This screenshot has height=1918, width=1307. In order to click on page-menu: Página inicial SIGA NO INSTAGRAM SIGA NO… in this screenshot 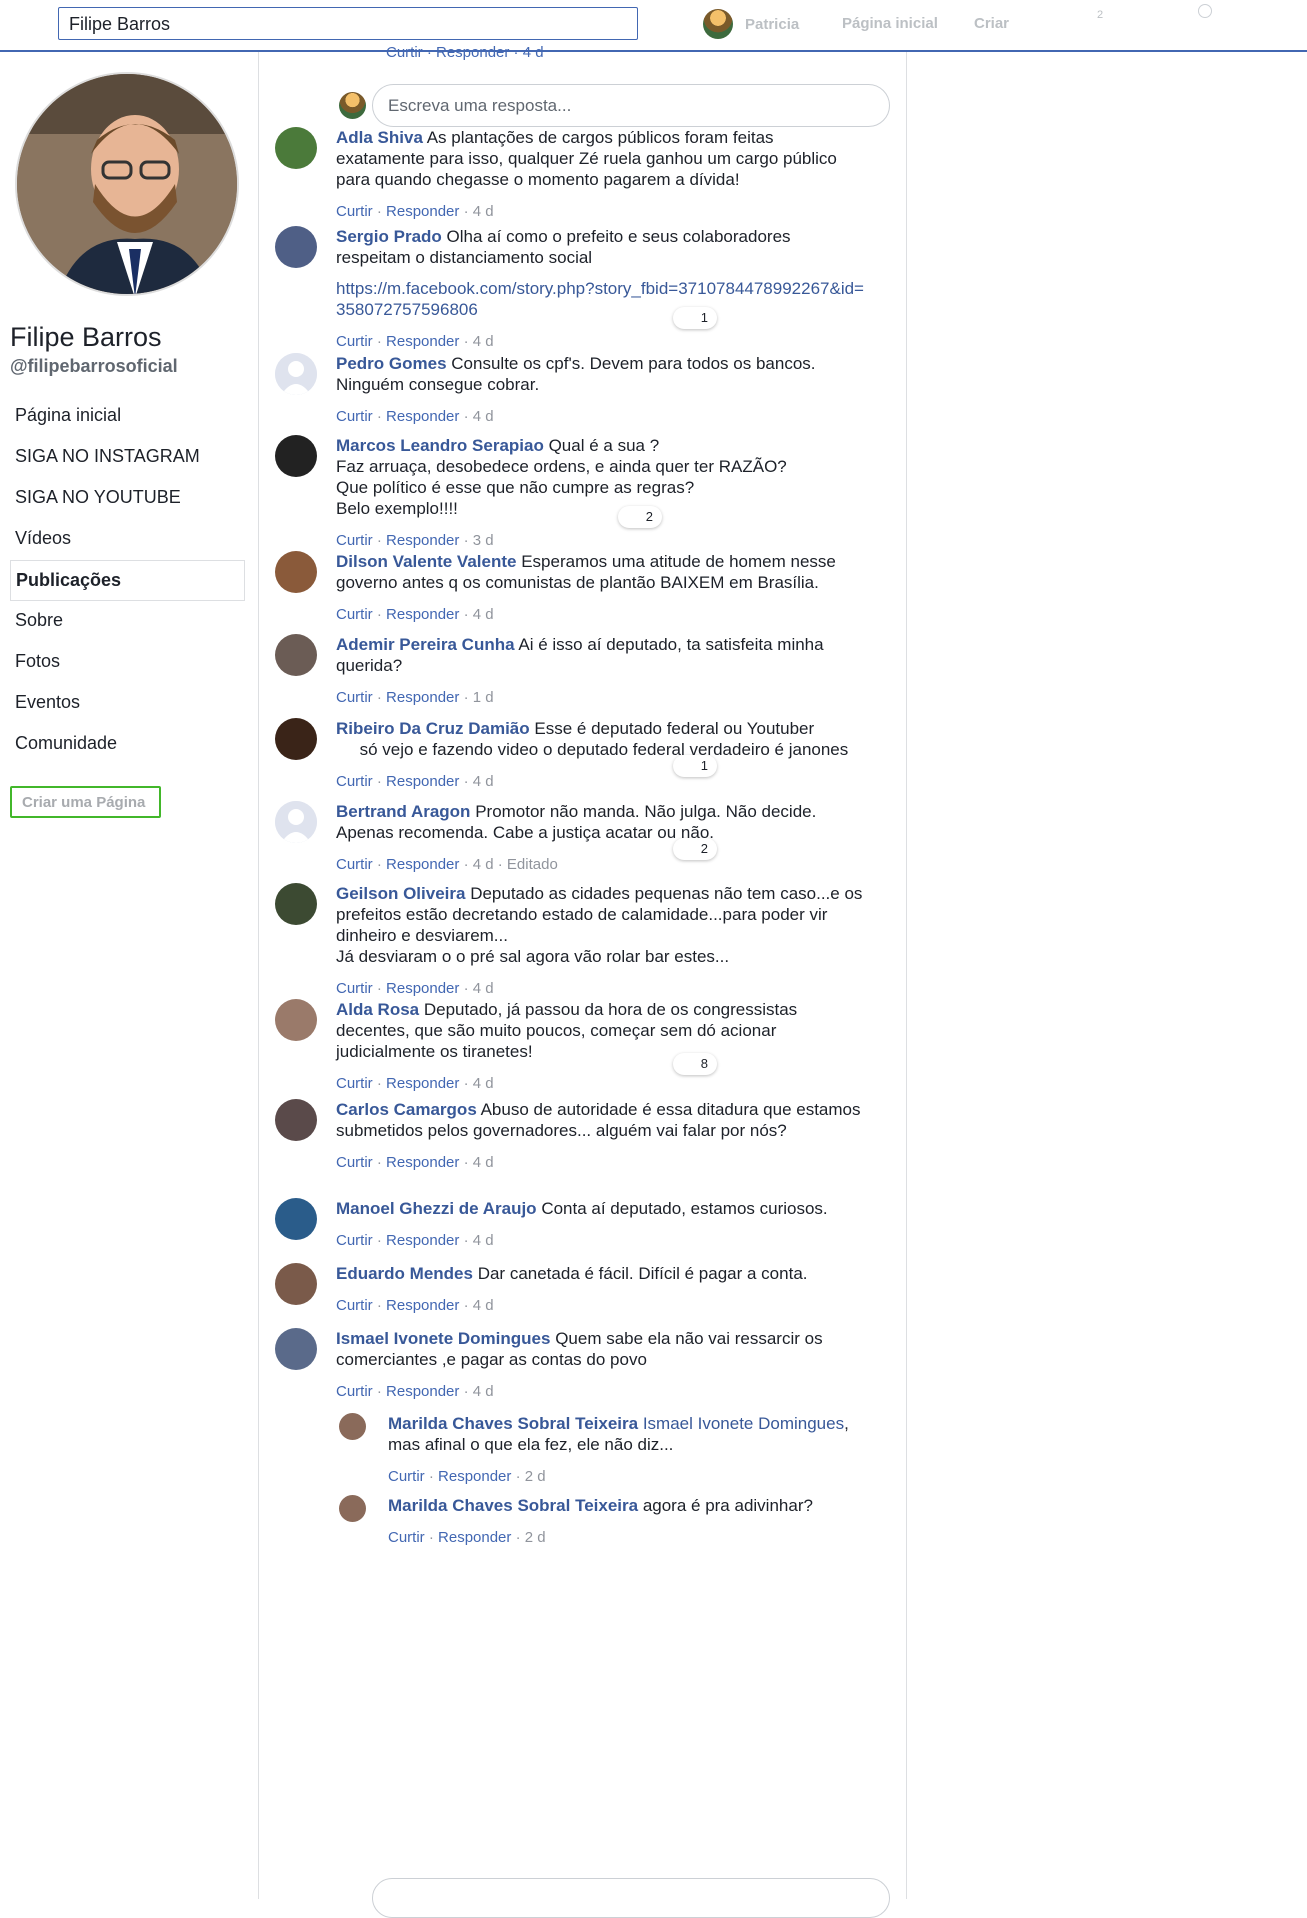, I will do `click(127, 580)`.